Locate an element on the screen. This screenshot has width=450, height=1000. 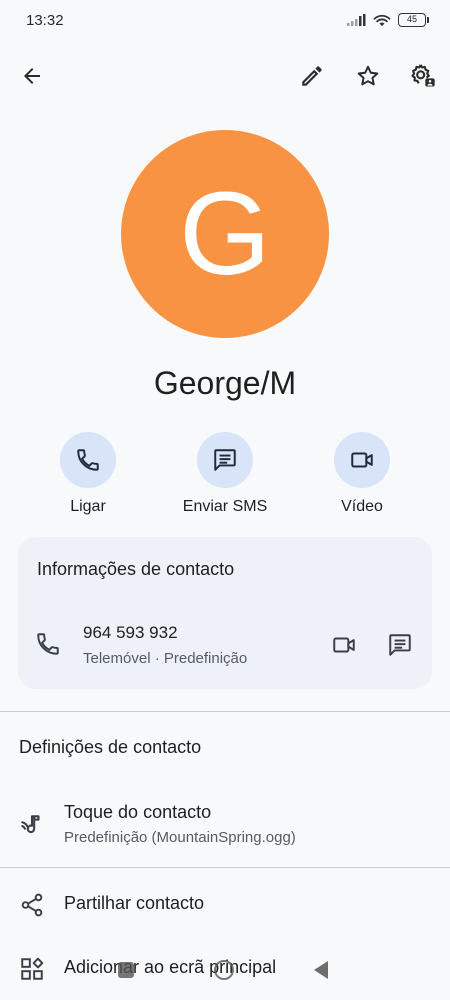
ringtone-icon is located at coordinates (30, 824).